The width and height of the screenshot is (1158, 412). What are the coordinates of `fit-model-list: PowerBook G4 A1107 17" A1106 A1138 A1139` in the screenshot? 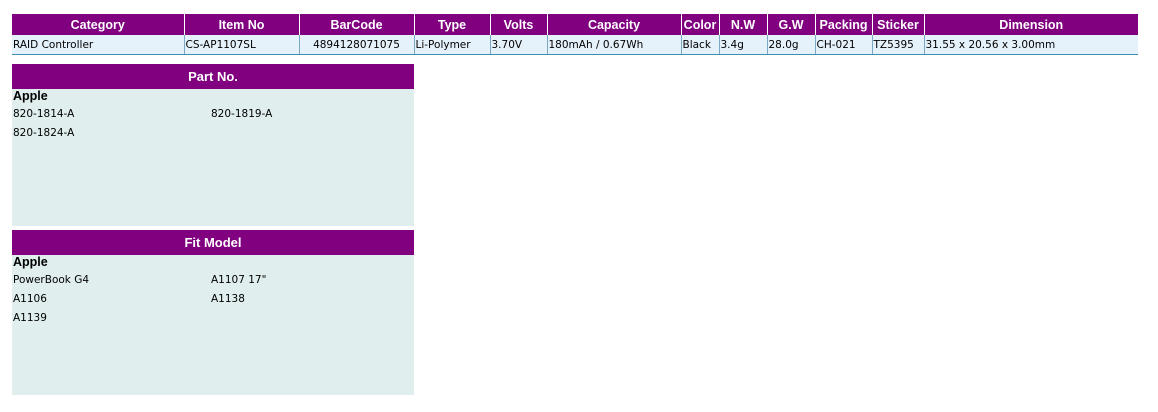 It's located at (213, 298).